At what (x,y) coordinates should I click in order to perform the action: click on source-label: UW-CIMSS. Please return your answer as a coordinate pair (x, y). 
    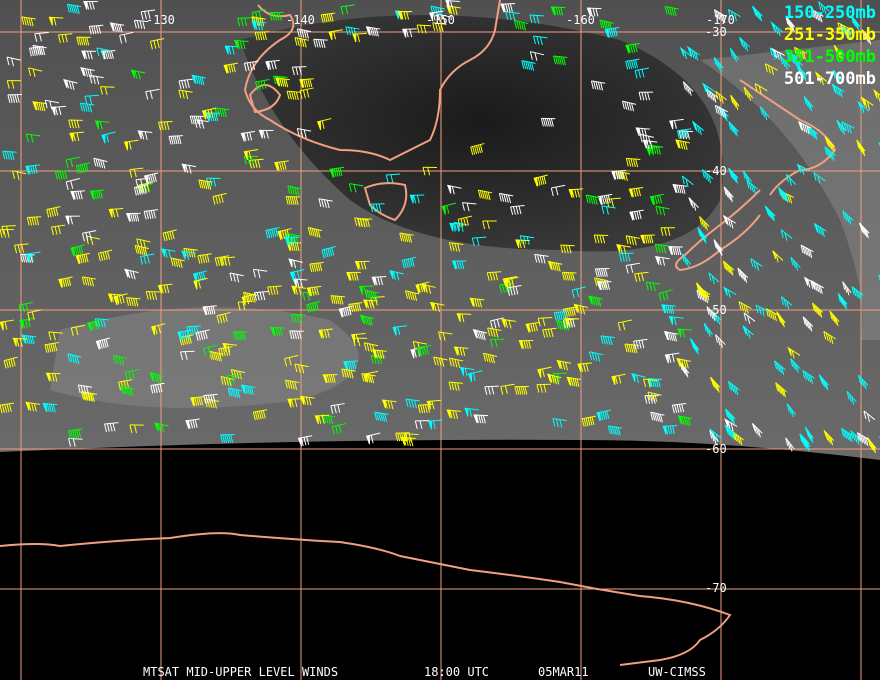
    Looking at the image, I should click on (677, 672).